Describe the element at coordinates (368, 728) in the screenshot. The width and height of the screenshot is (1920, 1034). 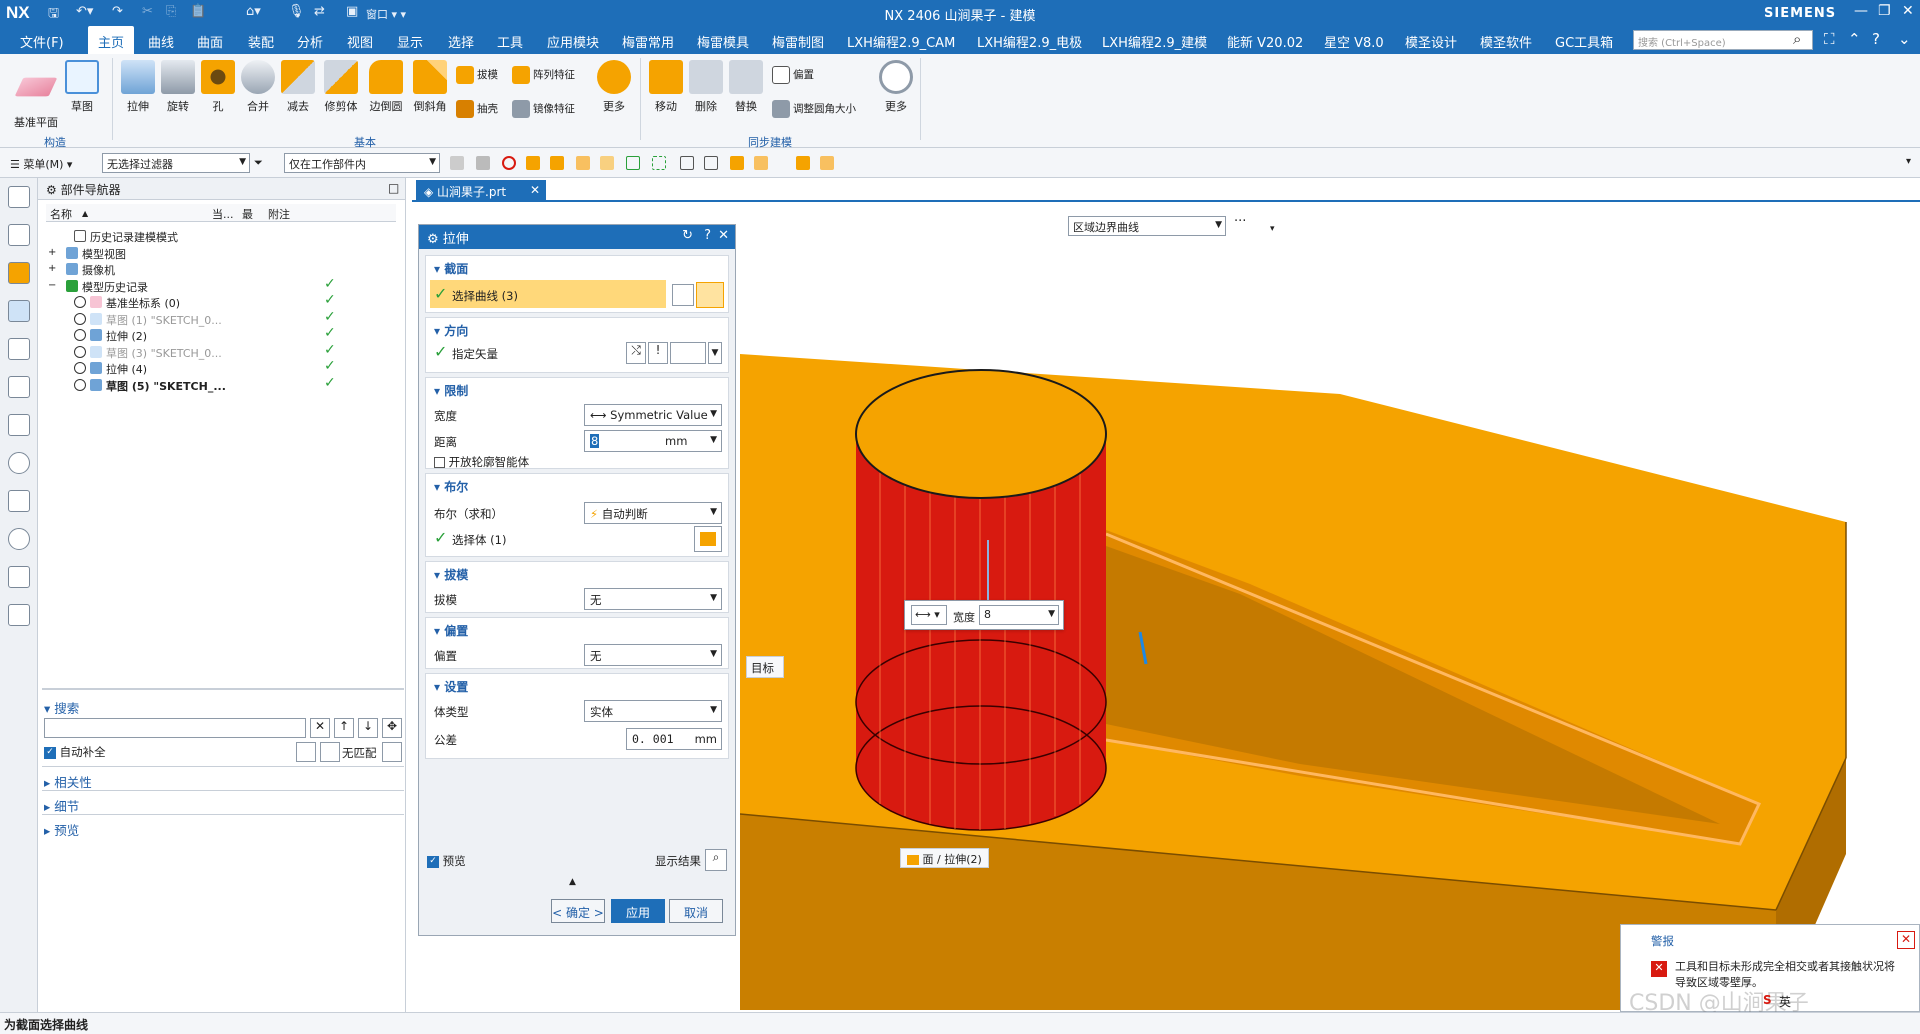
I see `search-down-icon: ↓` at that location.